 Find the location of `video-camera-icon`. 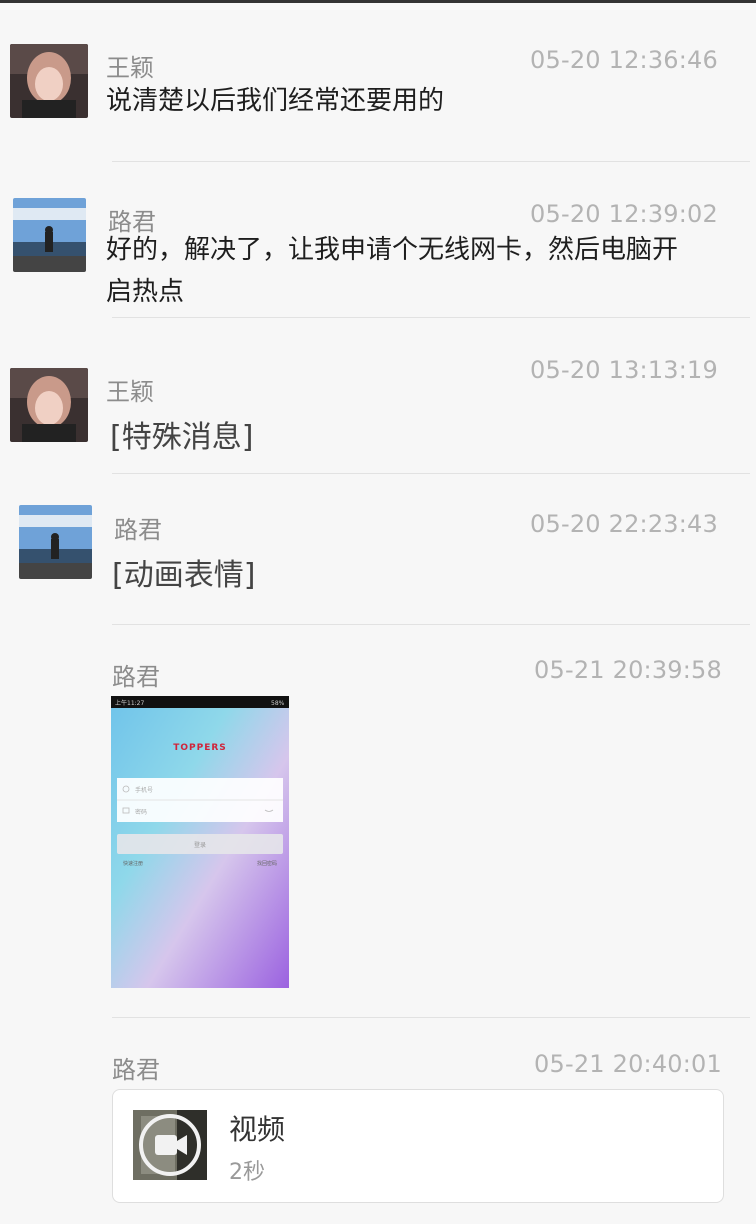

video-camera-icon is located at coordinates (170, 1145).